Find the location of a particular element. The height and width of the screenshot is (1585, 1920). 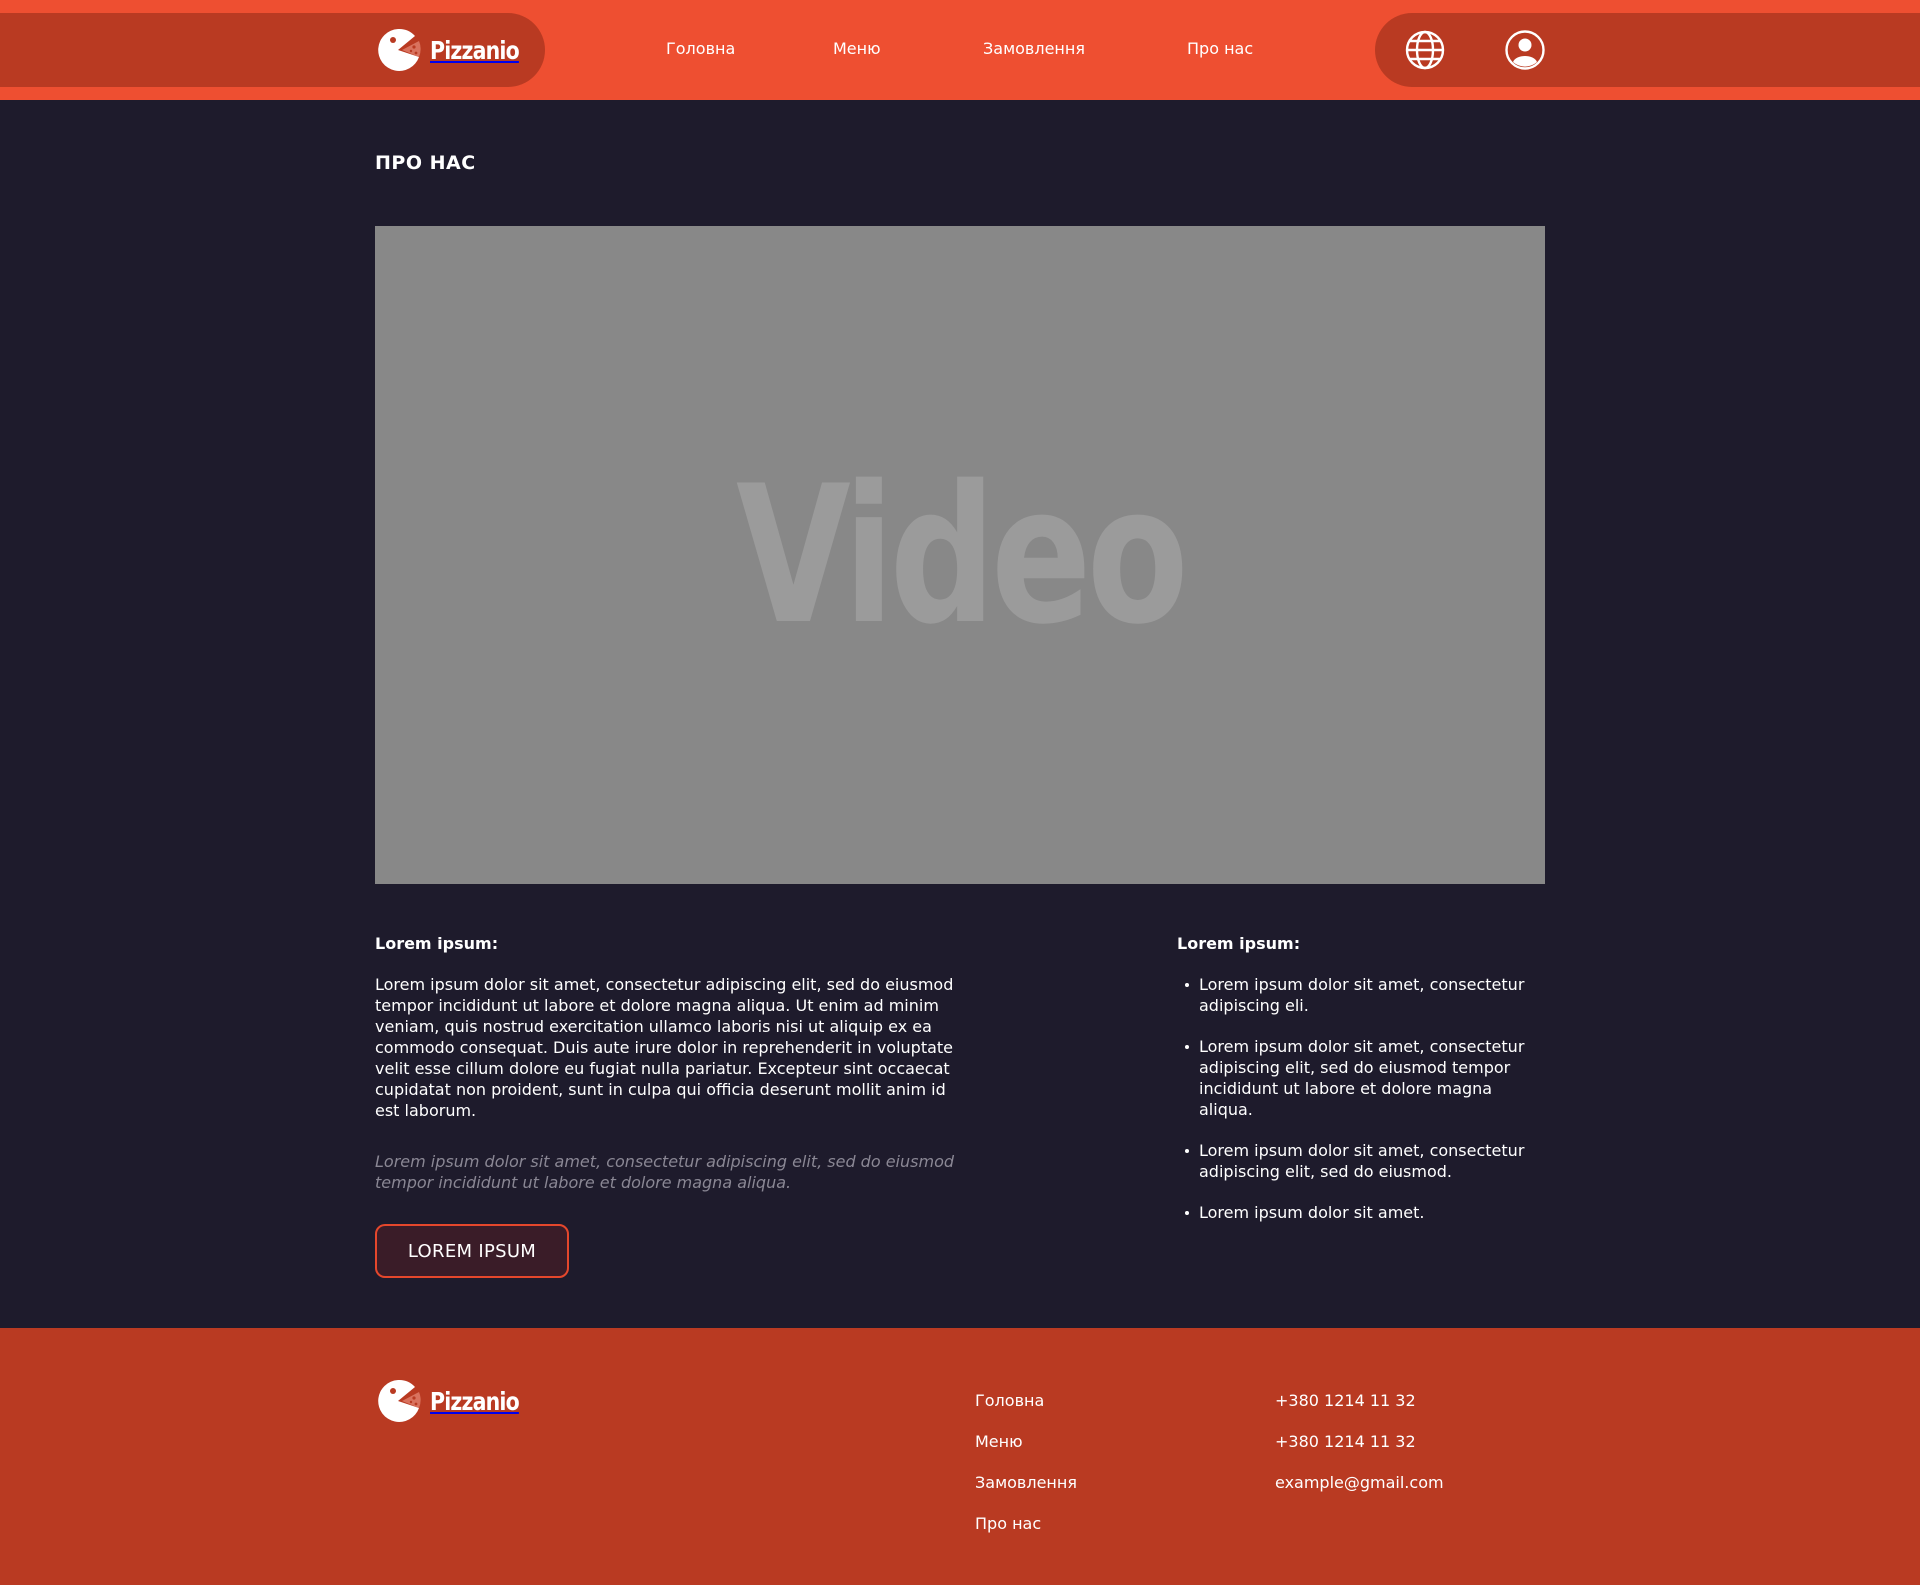

footer-brand-name: Pizzanio is located at coordinates (475, 1401).